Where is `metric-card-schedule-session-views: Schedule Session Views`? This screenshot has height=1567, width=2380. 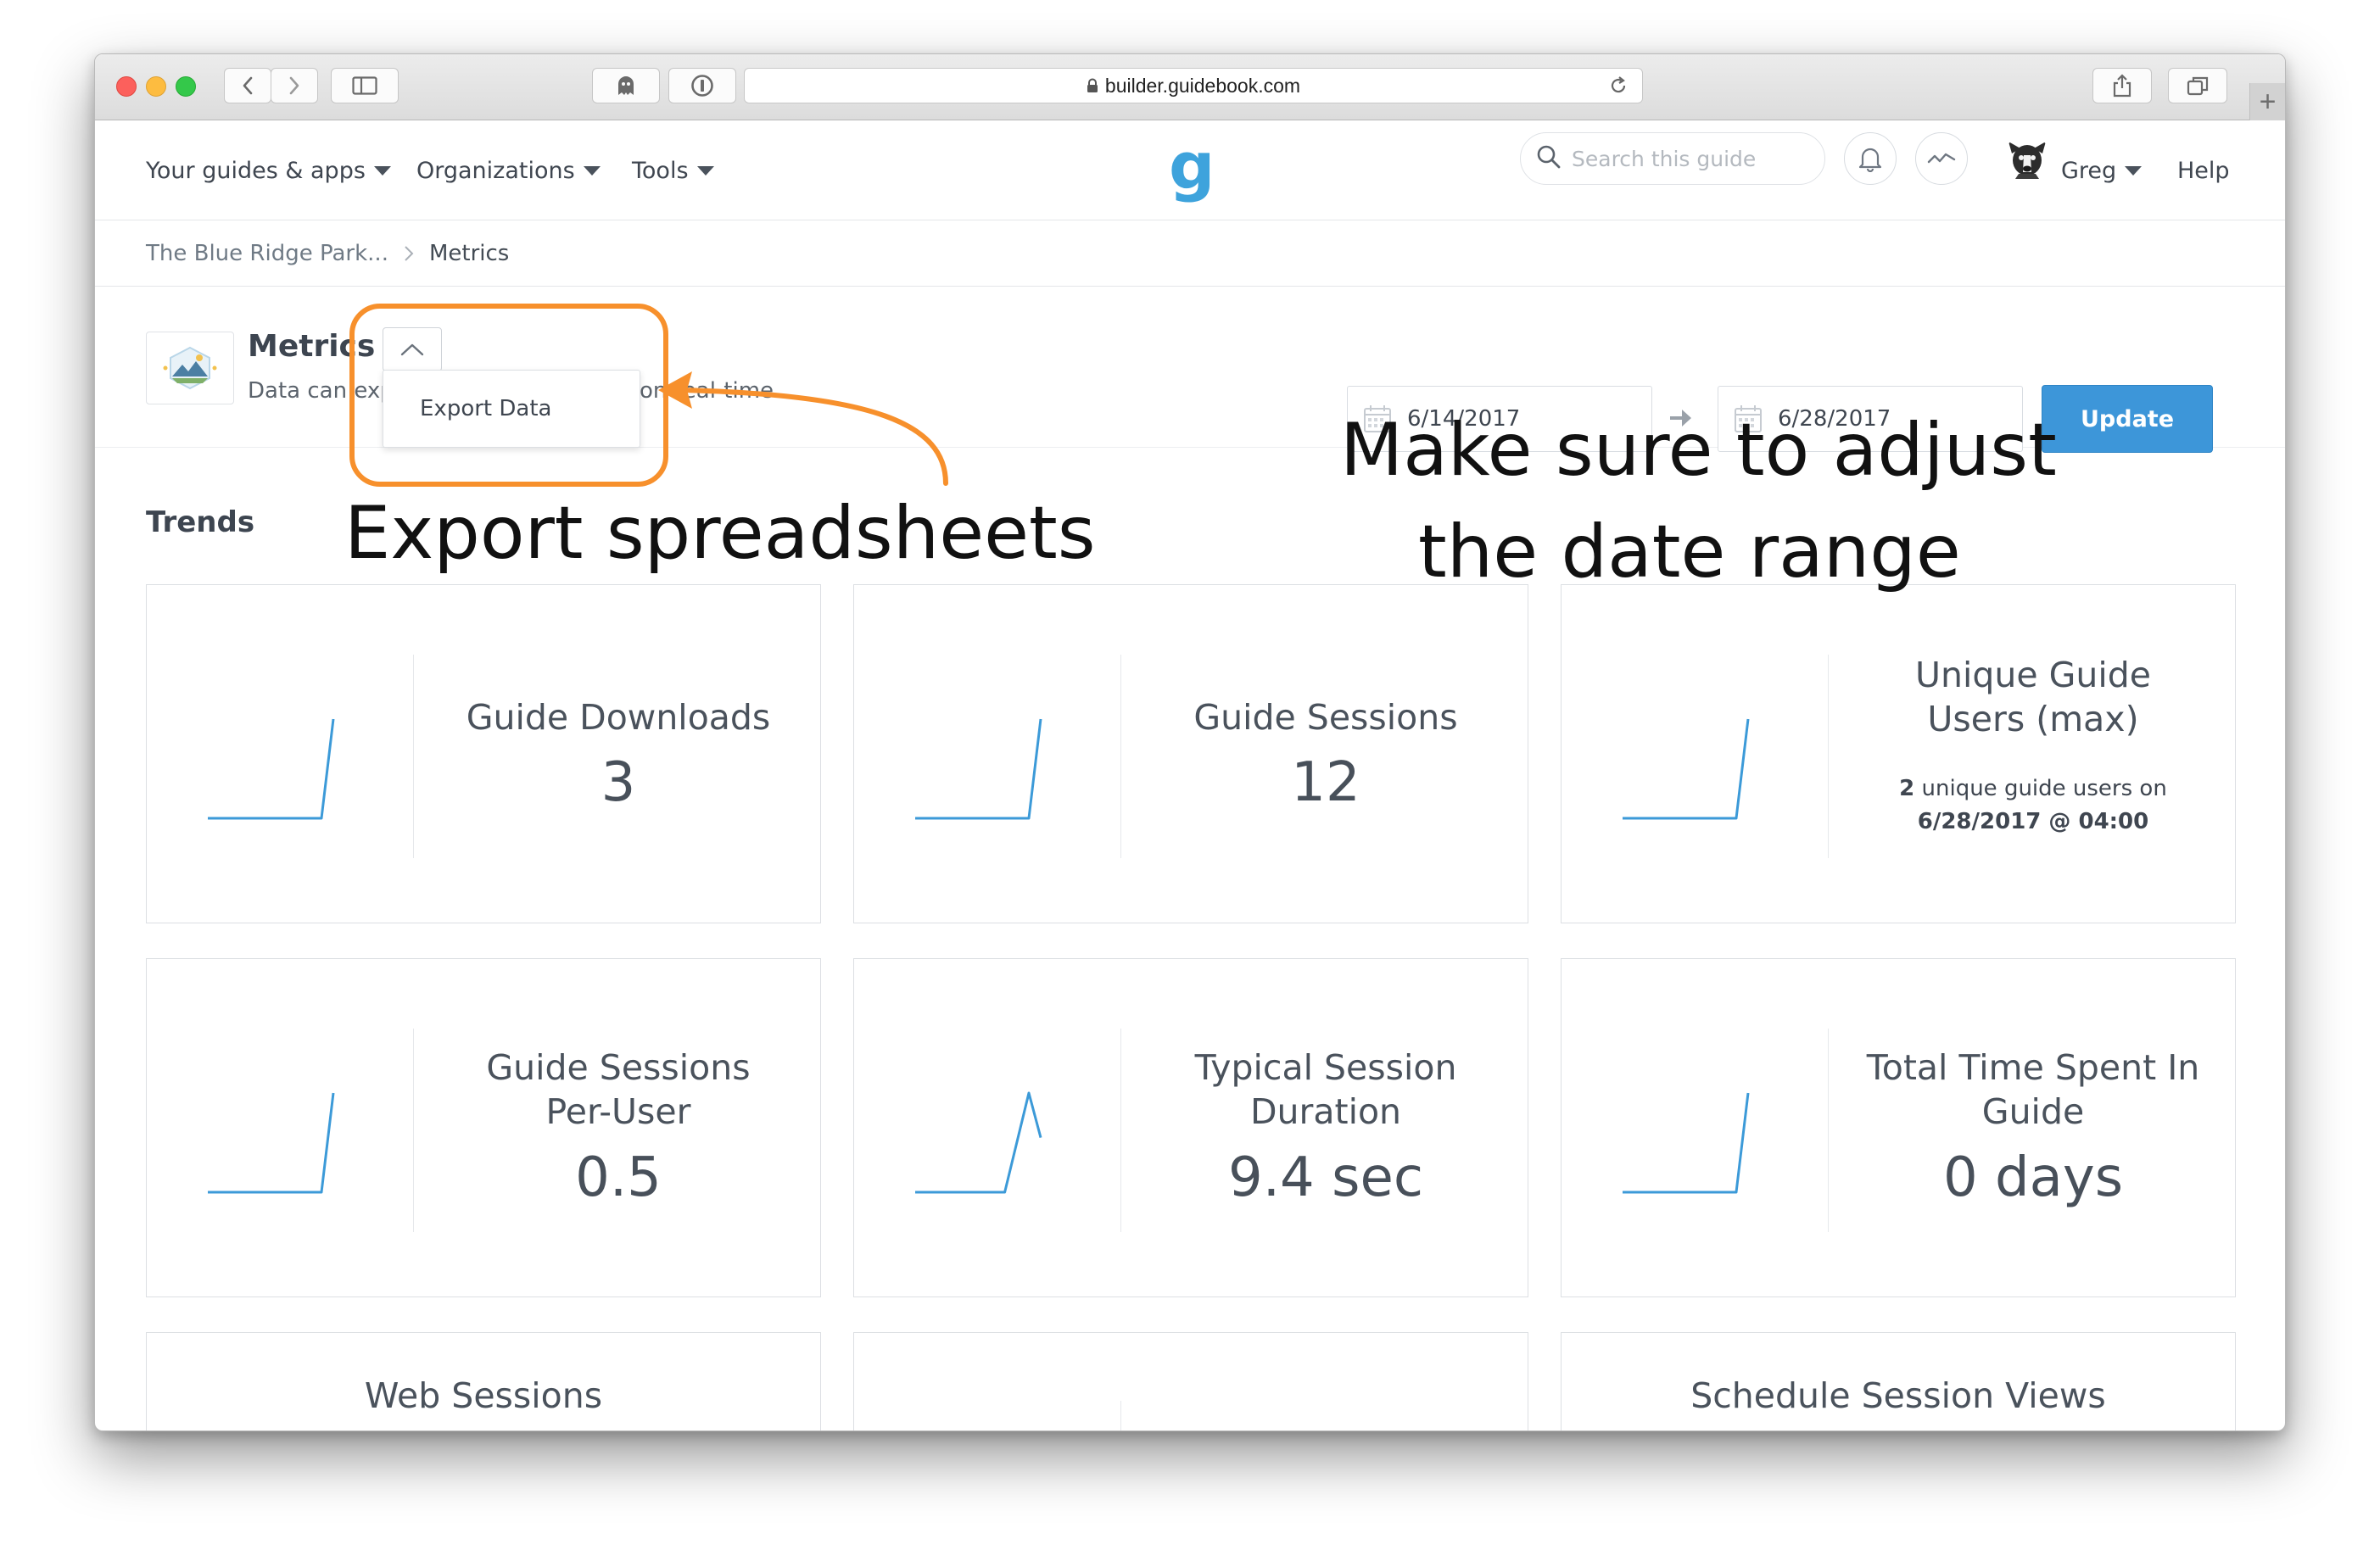 metric-card-schedule-session-views: Schedule Session Views is located at coordinates (1898, 1381).